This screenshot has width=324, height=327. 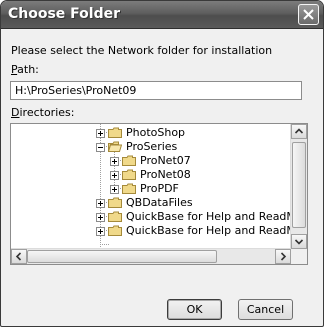 I want to click on arrow-right-icon, so click(x=283, y=256).